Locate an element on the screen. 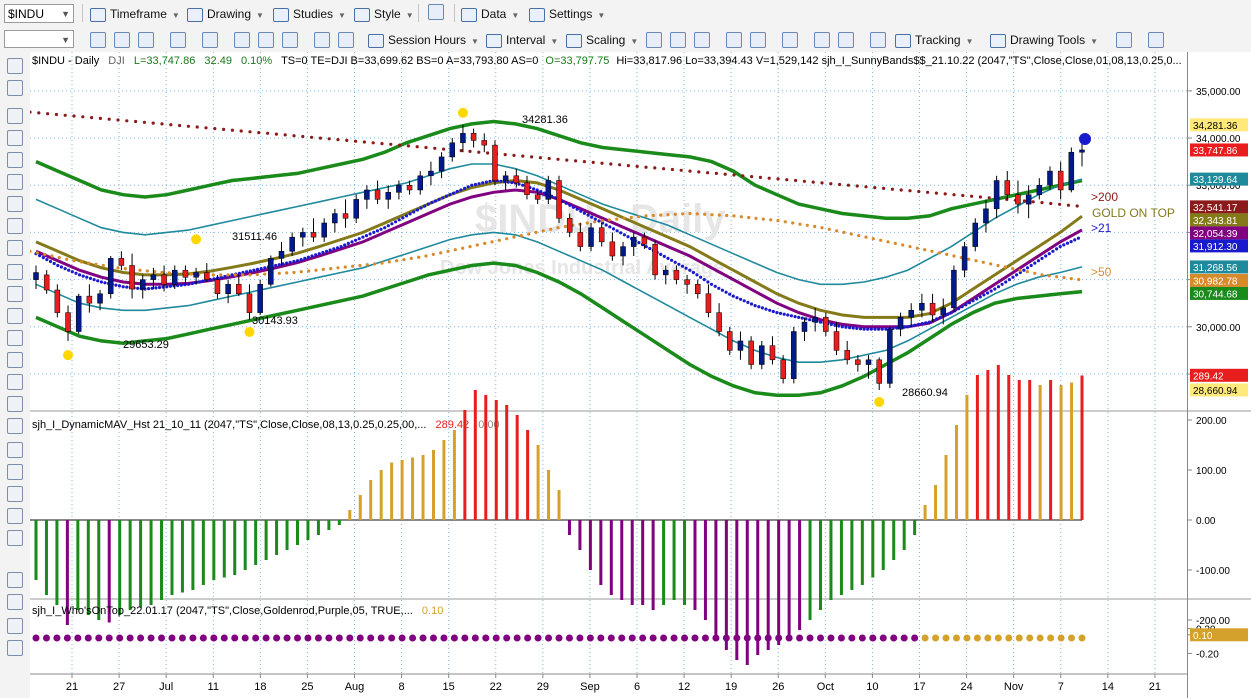 The image size is (1251, 698). analysis-icon is located at coordinates (1156, 40).